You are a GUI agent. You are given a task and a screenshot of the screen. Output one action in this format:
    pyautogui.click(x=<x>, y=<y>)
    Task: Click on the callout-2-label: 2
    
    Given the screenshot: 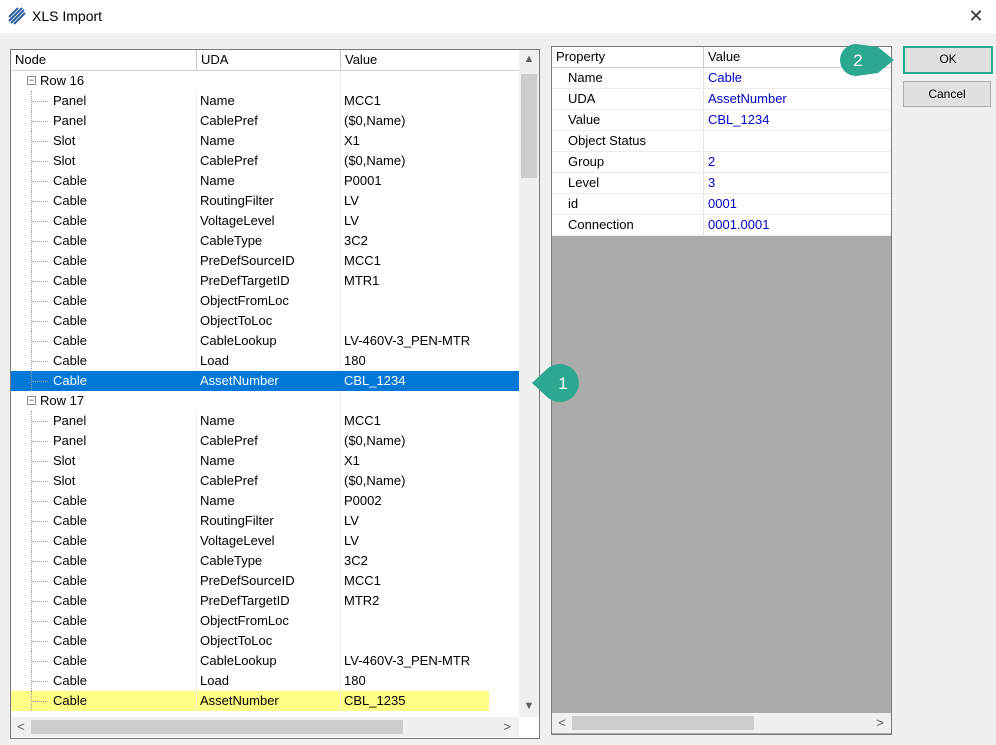 What is the action you would take?
    pyautogui.click(x=857, y=60)
    